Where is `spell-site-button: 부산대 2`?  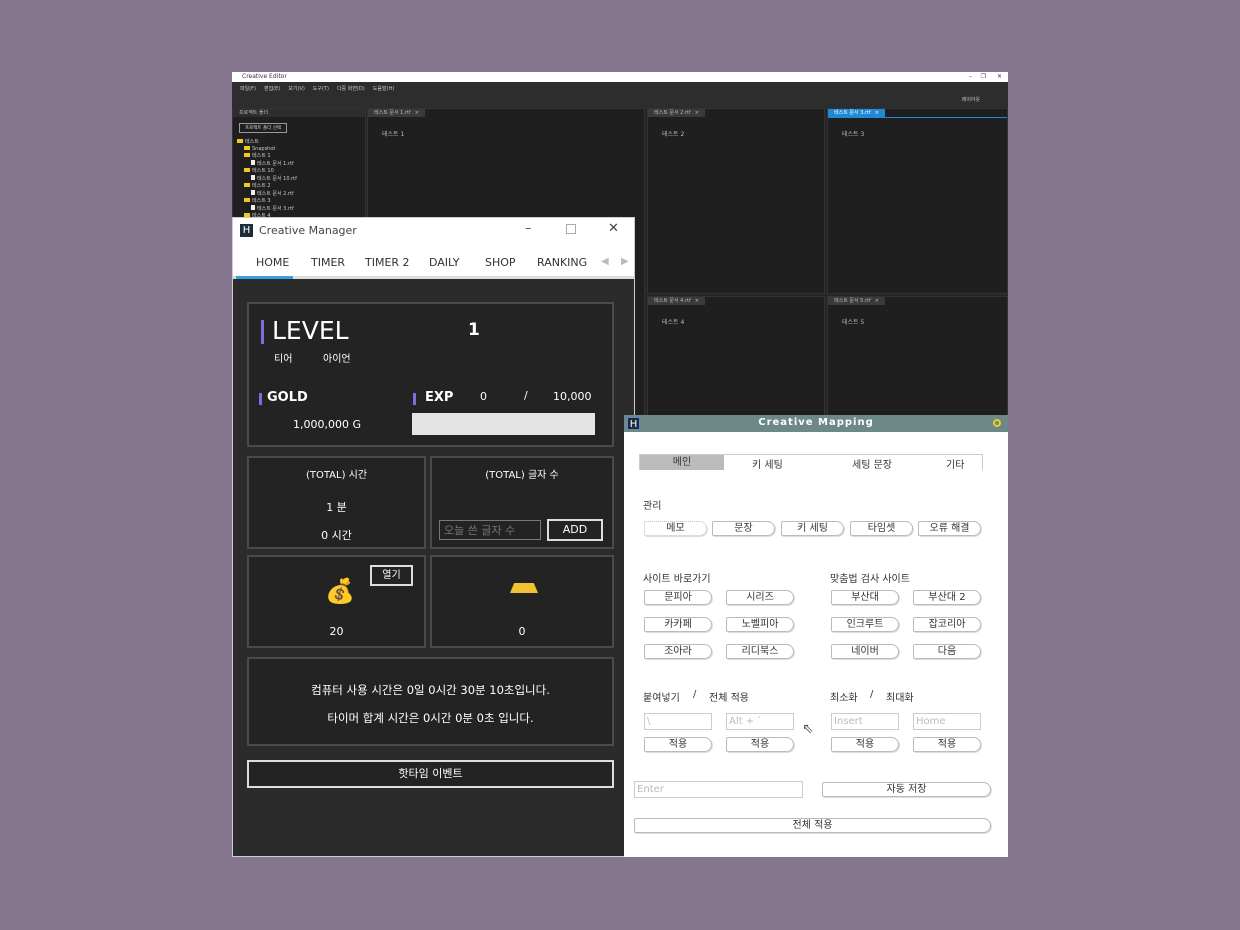 spell-site-button: 부산대 2 is located at coordinates (947, 597).